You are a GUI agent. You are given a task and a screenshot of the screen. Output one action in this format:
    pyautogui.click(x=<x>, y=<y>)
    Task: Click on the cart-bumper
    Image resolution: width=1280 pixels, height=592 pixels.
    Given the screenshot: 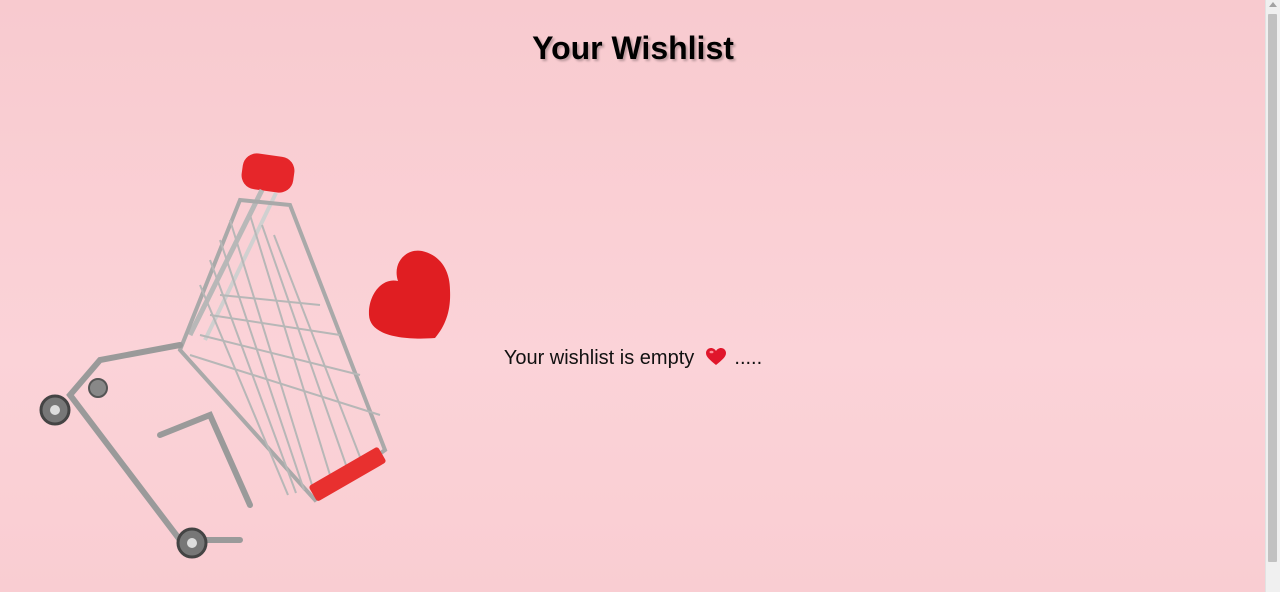 What is the action you would take?
    pyautogui.click(x=347, y=474)
    